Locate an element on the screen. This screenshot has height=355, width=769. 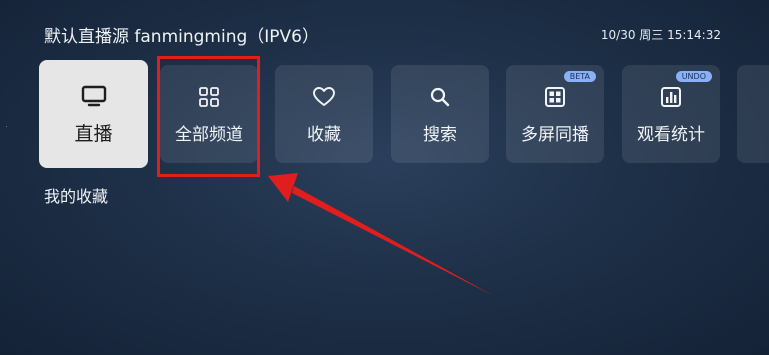
nav-card-label: 多屏同播 is located at coordinates (555, 134).